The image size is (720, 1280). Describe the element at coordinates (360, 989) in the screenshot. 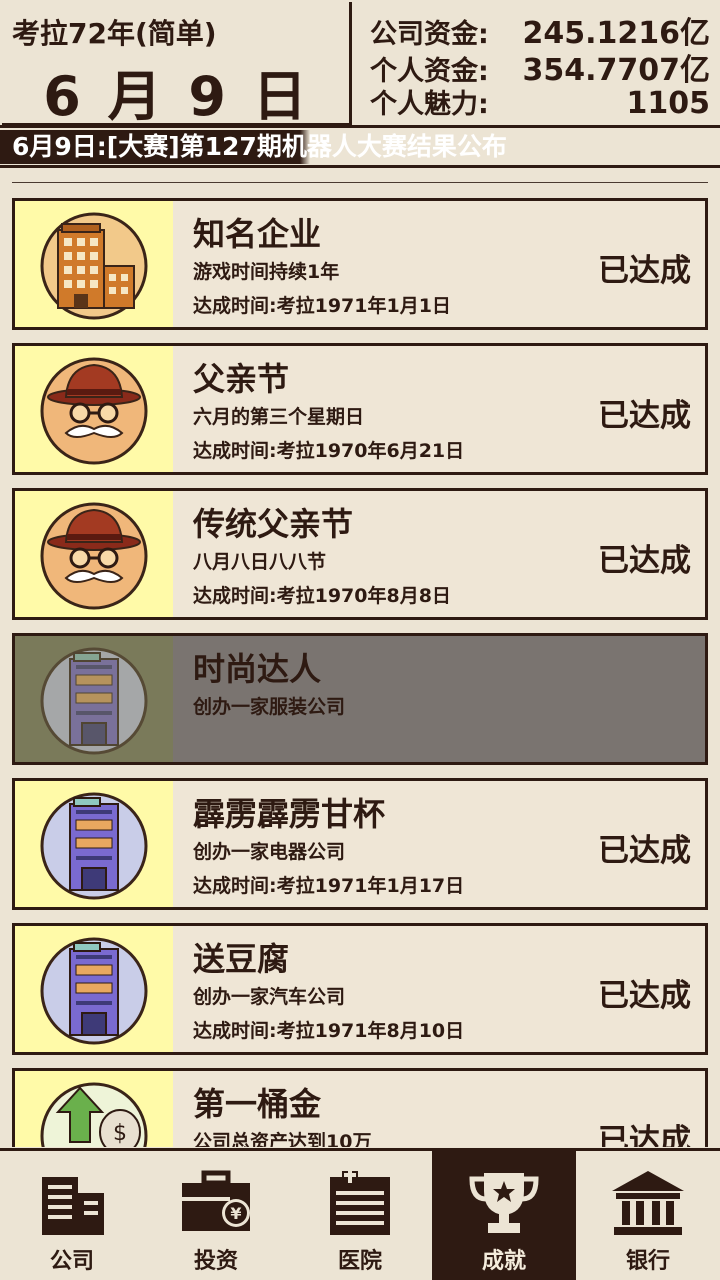

I see `achievement-card: 送豆腐 创办一家汽车公司 达成时间:考拉1971年8月10日 已达成` at that location.